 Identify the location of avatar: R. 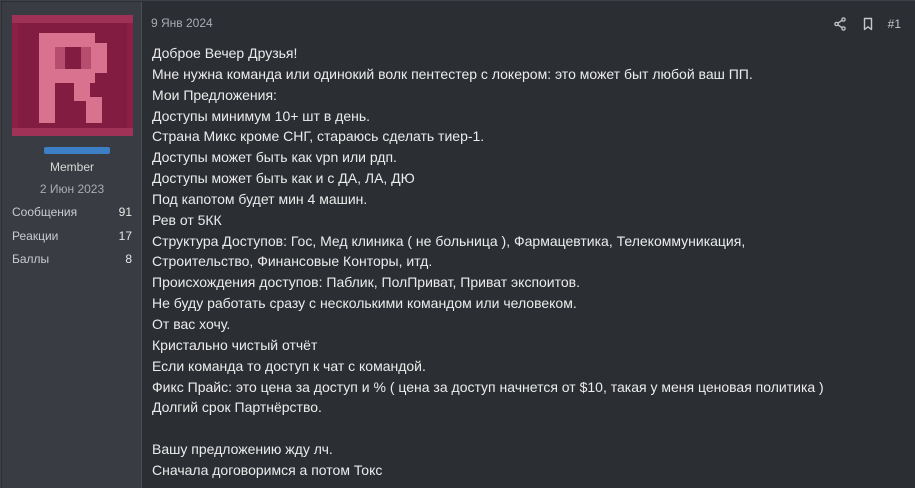
(72, 75).